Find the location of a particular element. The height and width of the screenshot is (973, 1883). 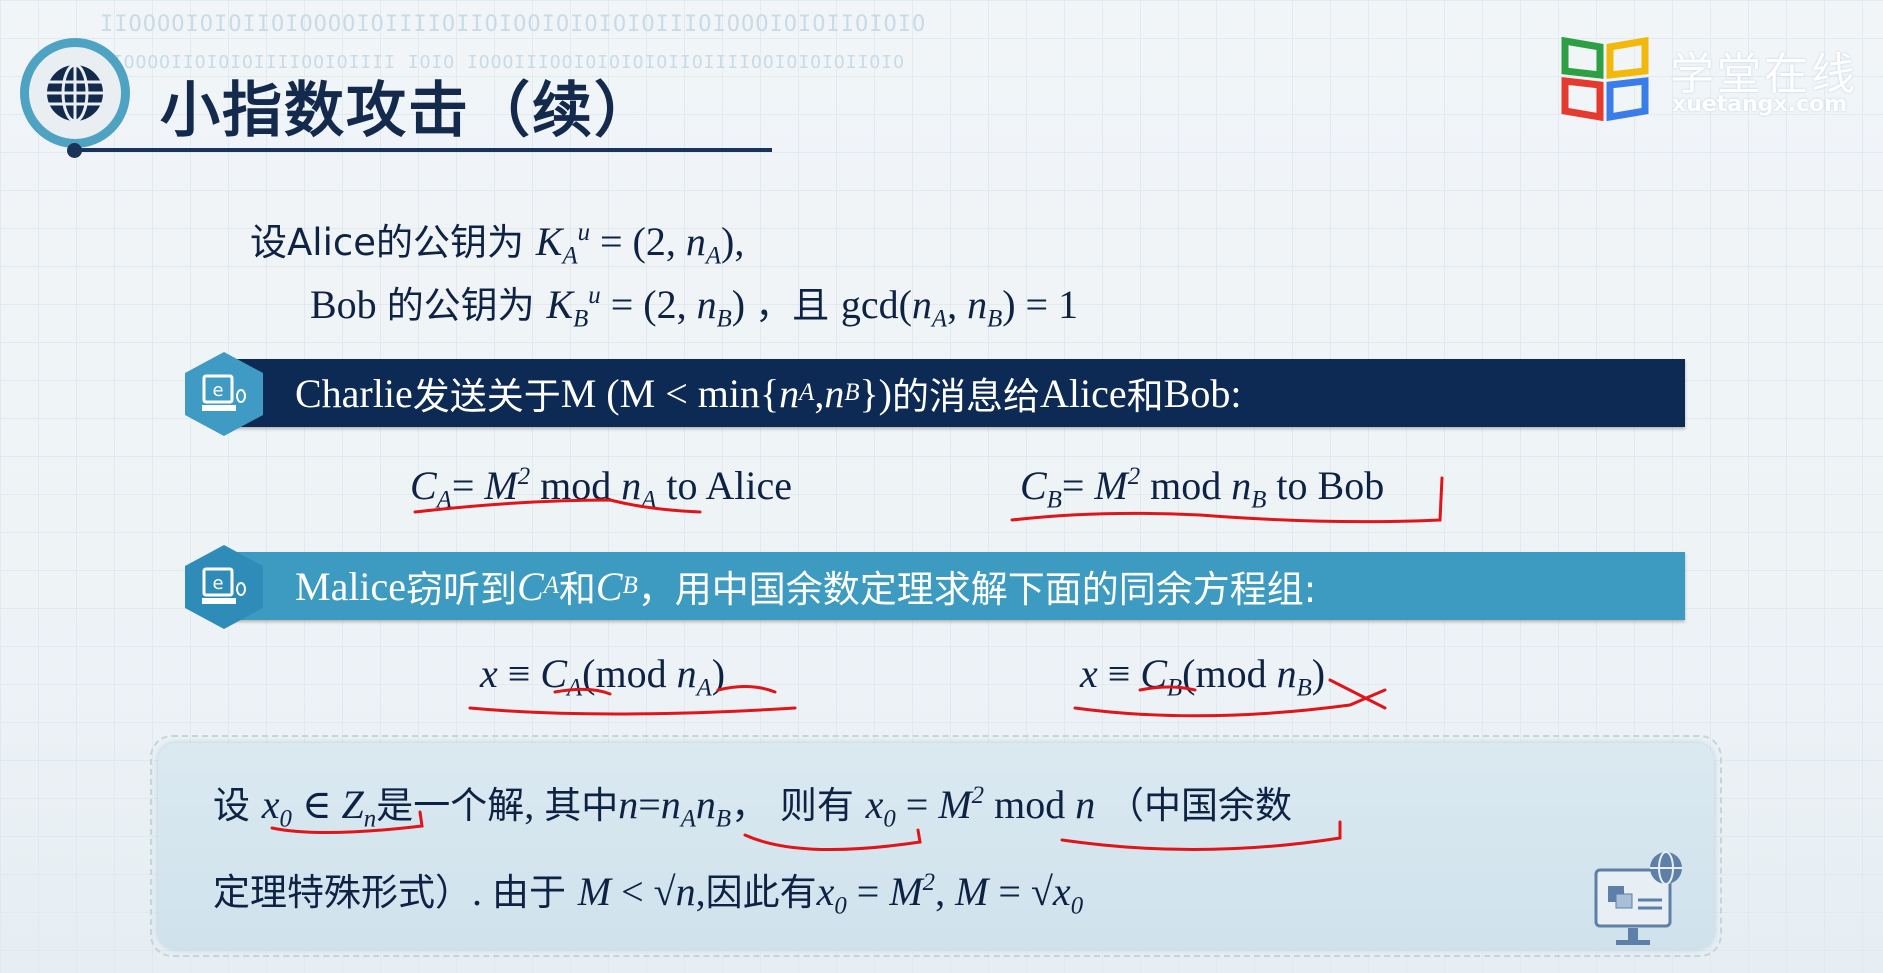

title-underline is located at coordinates (423, 150).